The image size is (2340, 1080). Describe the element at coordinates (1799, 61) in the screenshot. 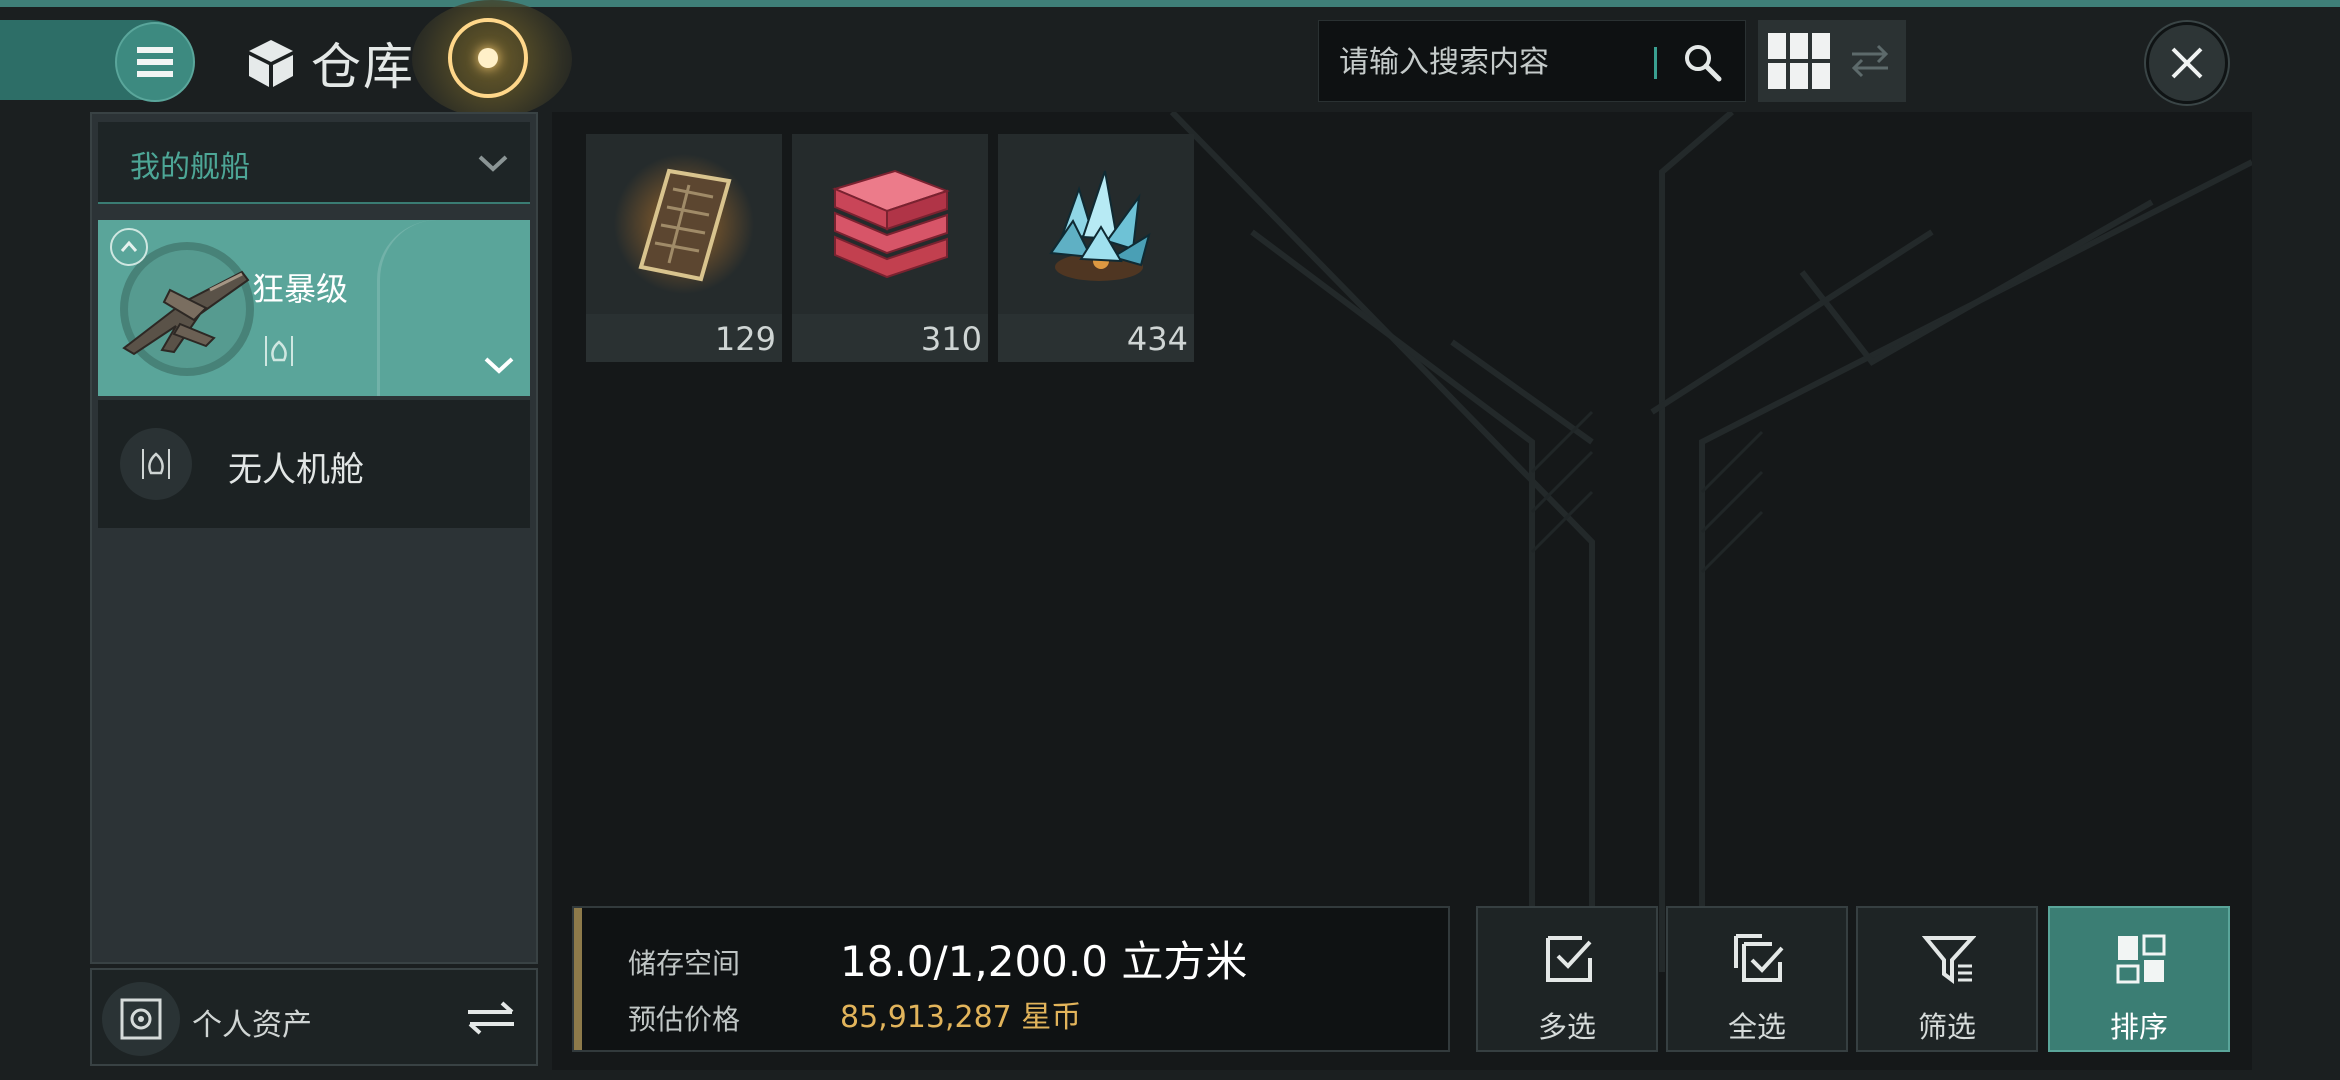

I see `grid-view-icon` at that location.